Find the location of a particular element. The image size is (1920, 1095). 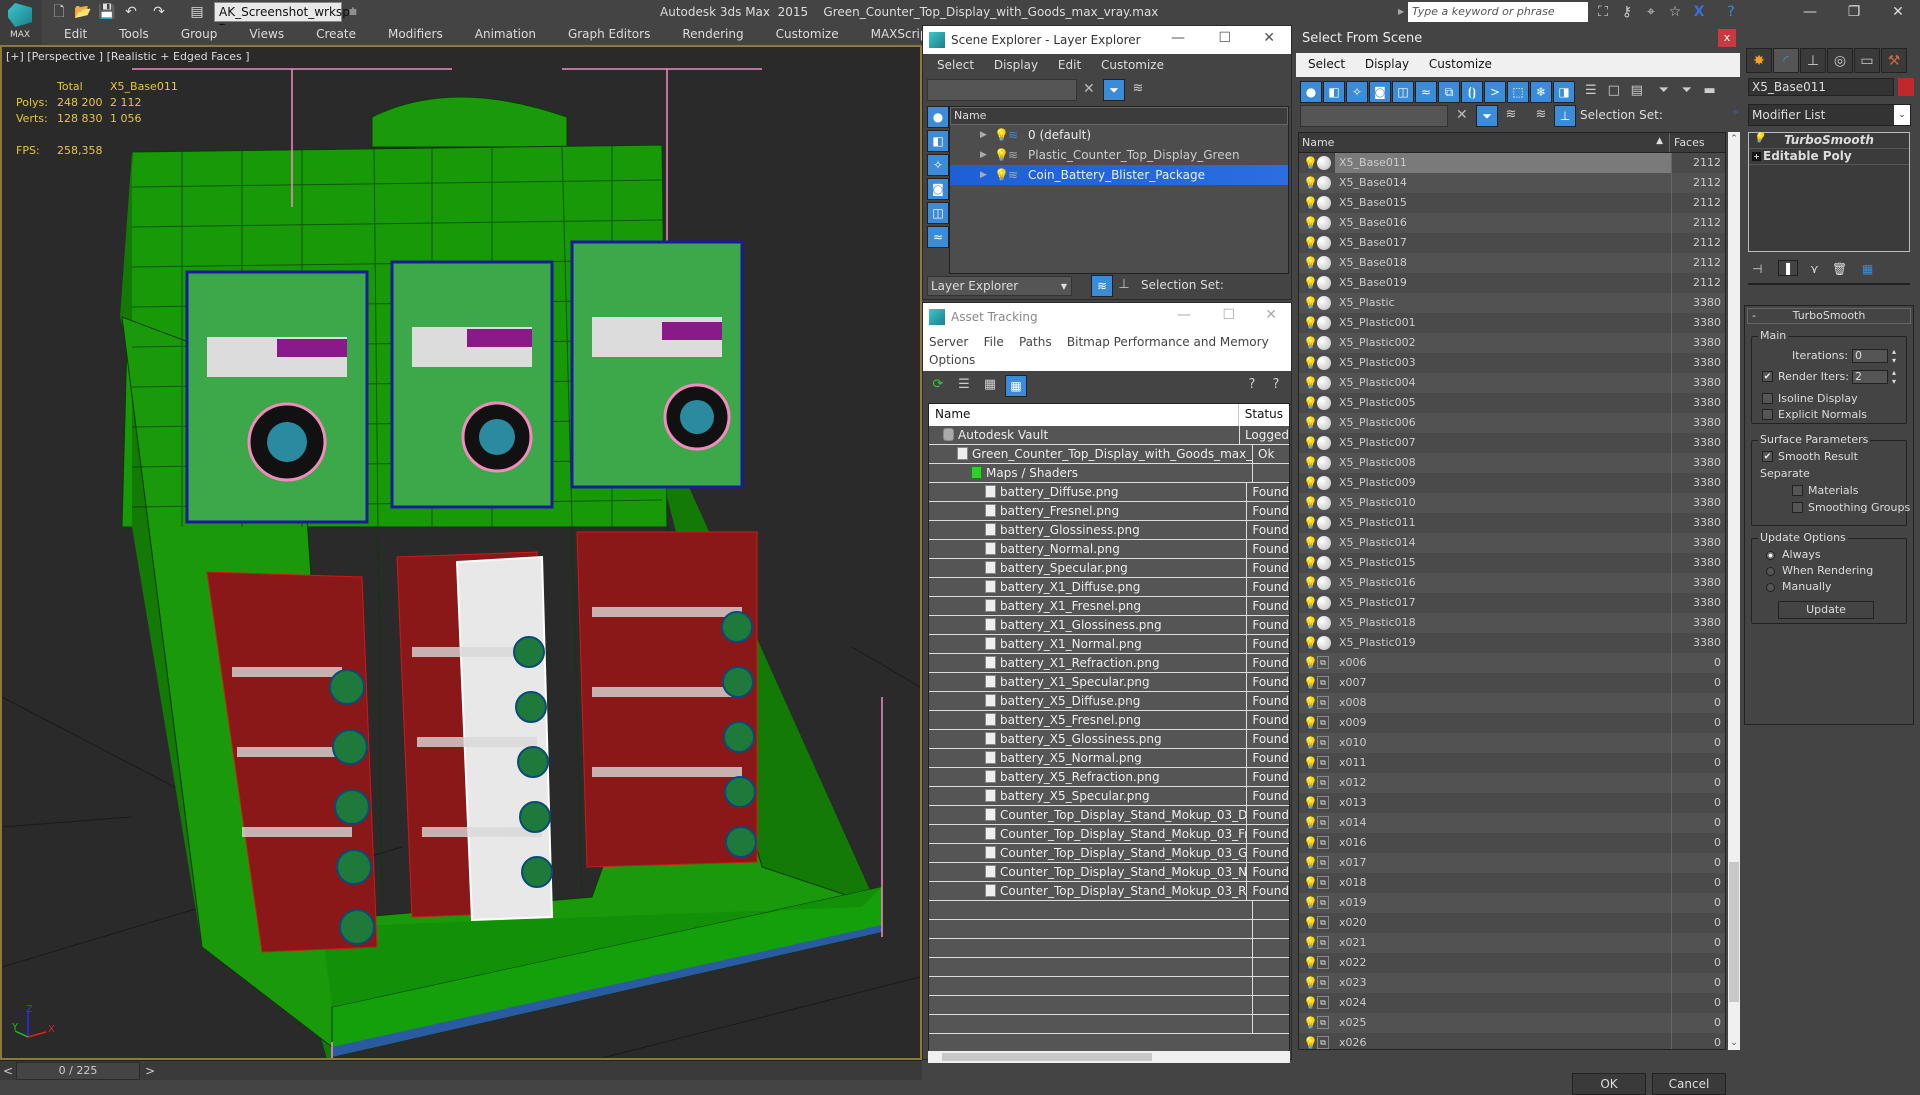

ok-button: OK is located at coordinates (1609, 1084).